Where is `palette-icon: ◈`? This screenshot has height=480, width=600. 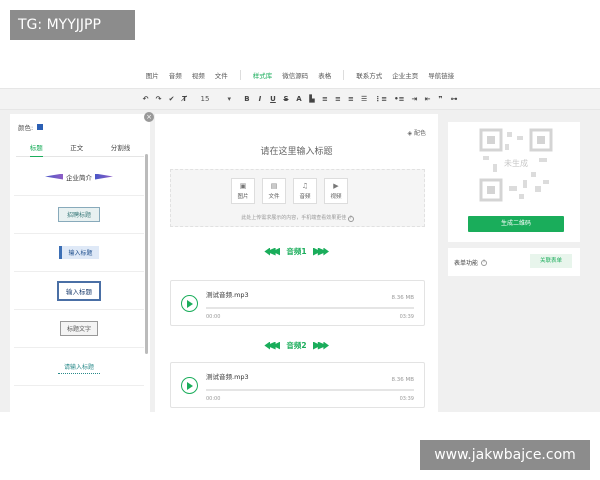 palette-icon: ◈ is located at coordinates (410, 133).